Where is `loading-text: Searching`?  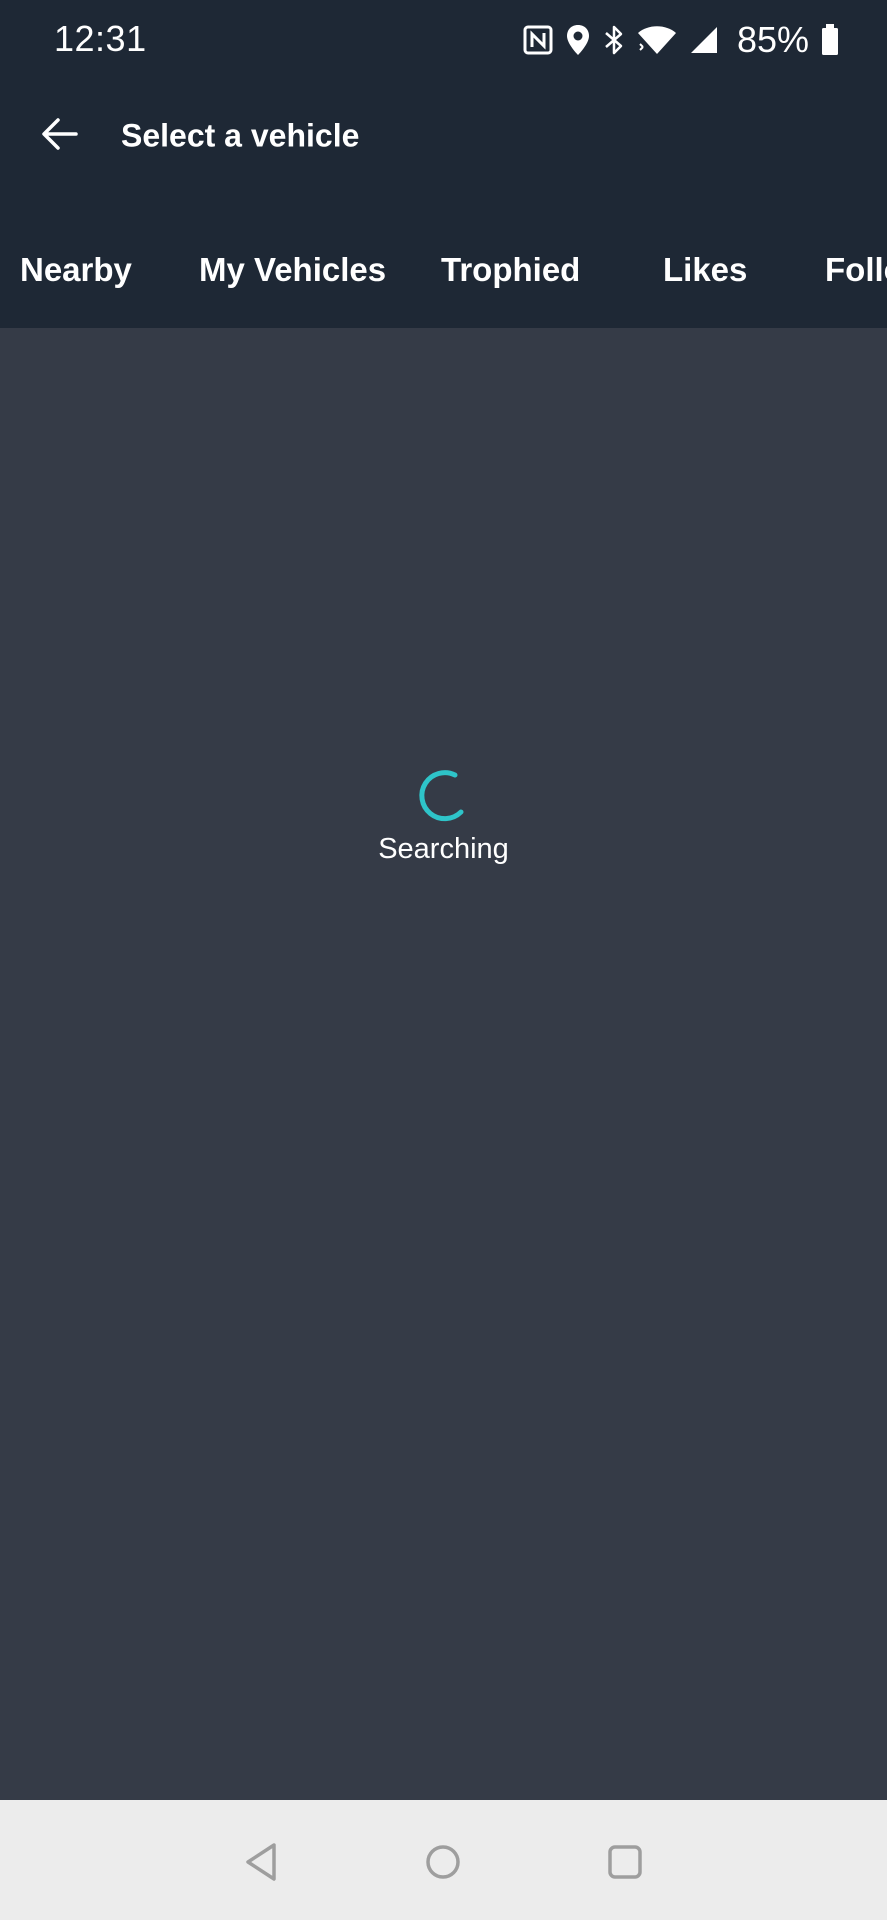
loading-text: Searching is located at coordinates (443, 849).